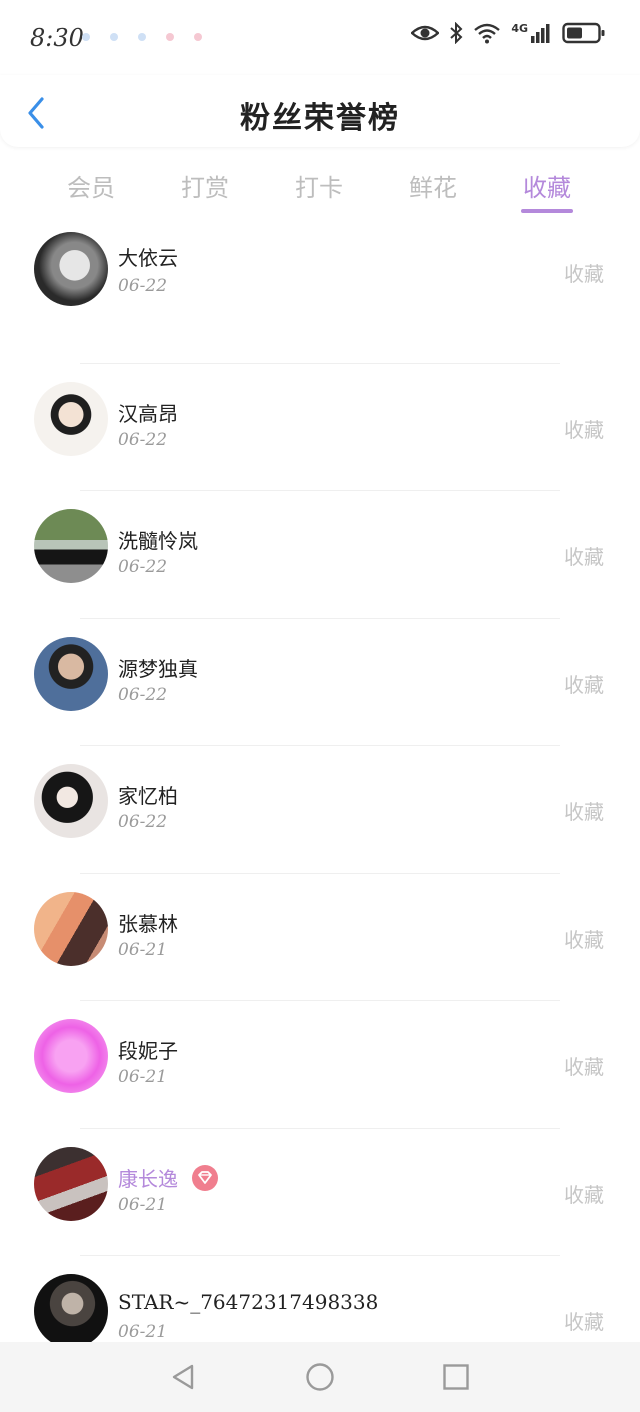 The width and height of the screenshot is (640, 1412). I want to click on list-item: 段妮子 06-21 收藏, so click(320, 1065).